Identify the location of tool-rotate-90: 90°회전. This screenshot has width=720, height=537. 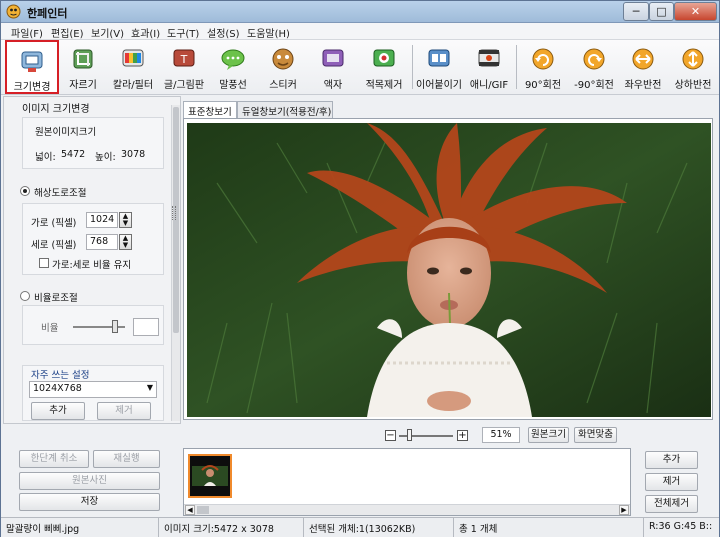
(543, 67).